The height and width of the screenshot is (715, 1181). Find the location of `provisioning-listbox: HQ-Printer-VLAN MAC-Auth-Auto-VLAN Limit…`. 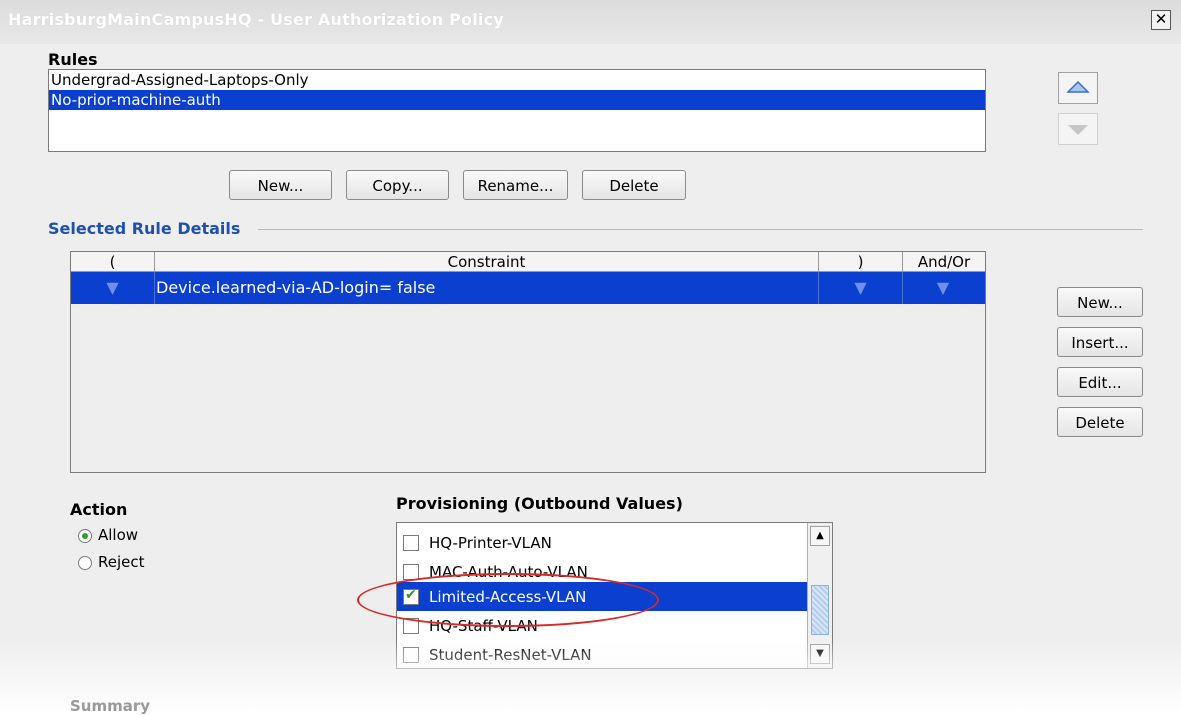

provisioning-listbox: HQ-Printer-VLAN MAC-Auth-Auto-VLAN Limit… is located at coordinates (614, 595).